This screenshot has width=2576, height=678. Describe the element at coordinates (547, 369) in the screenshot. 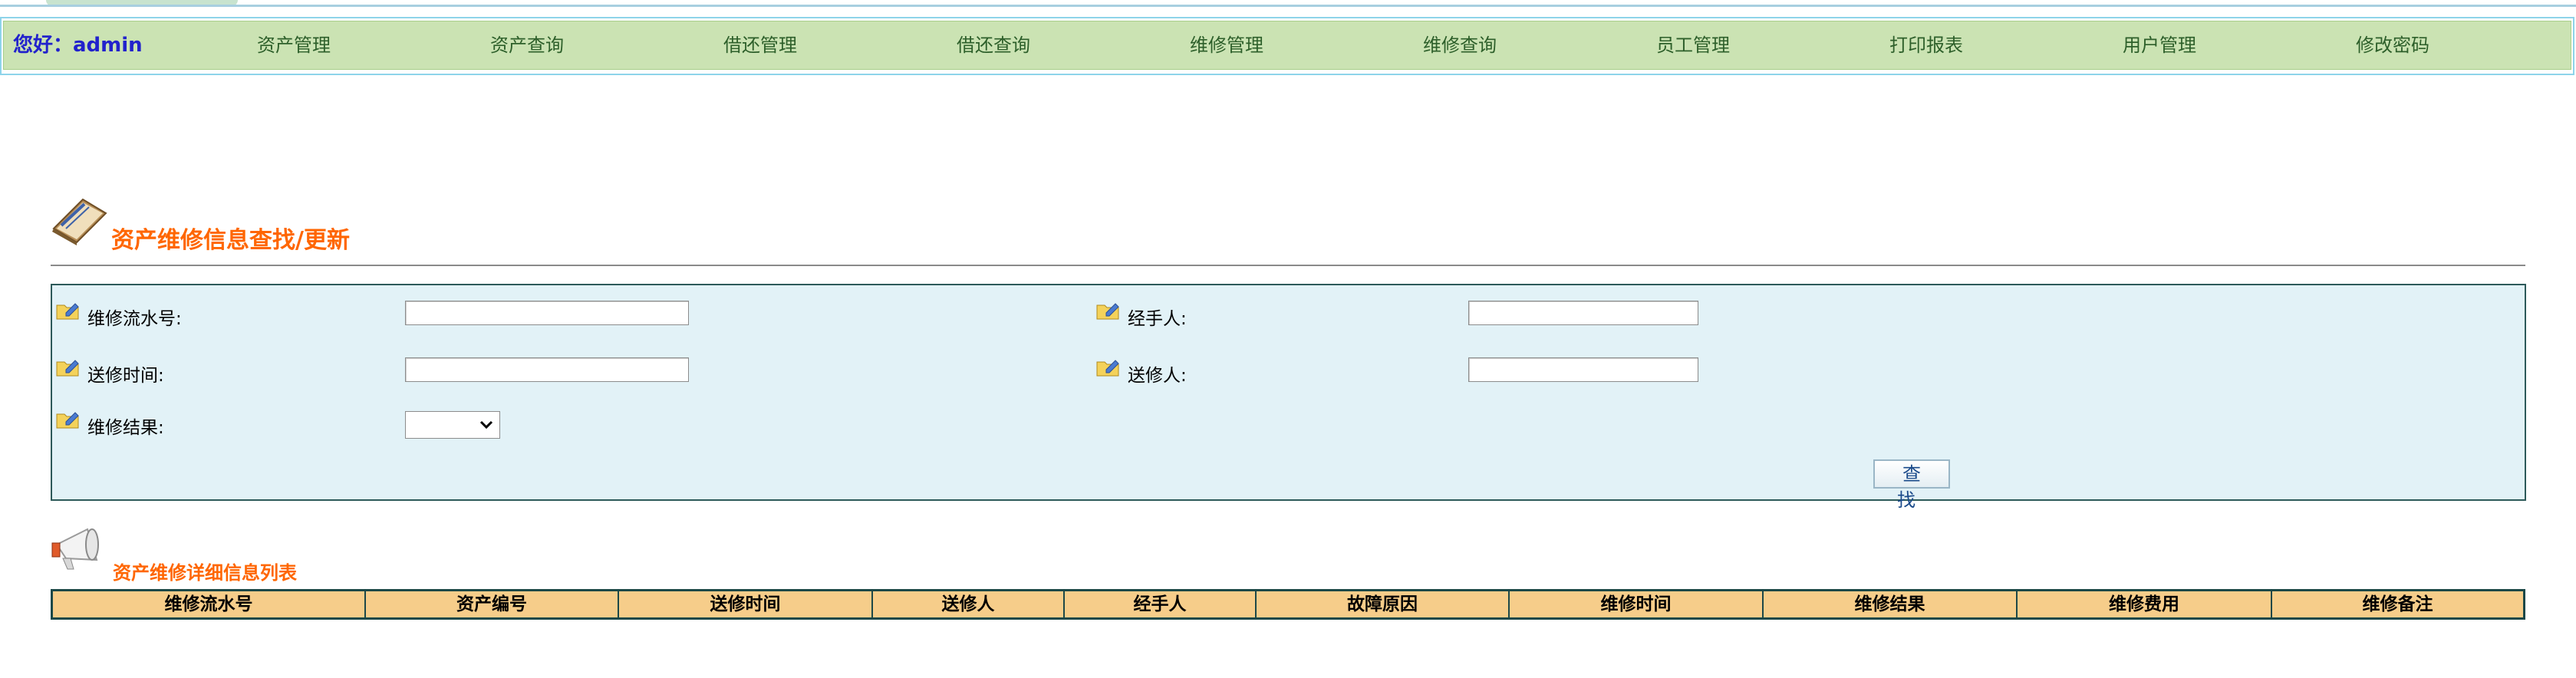

I see `send-time-input` at that location.